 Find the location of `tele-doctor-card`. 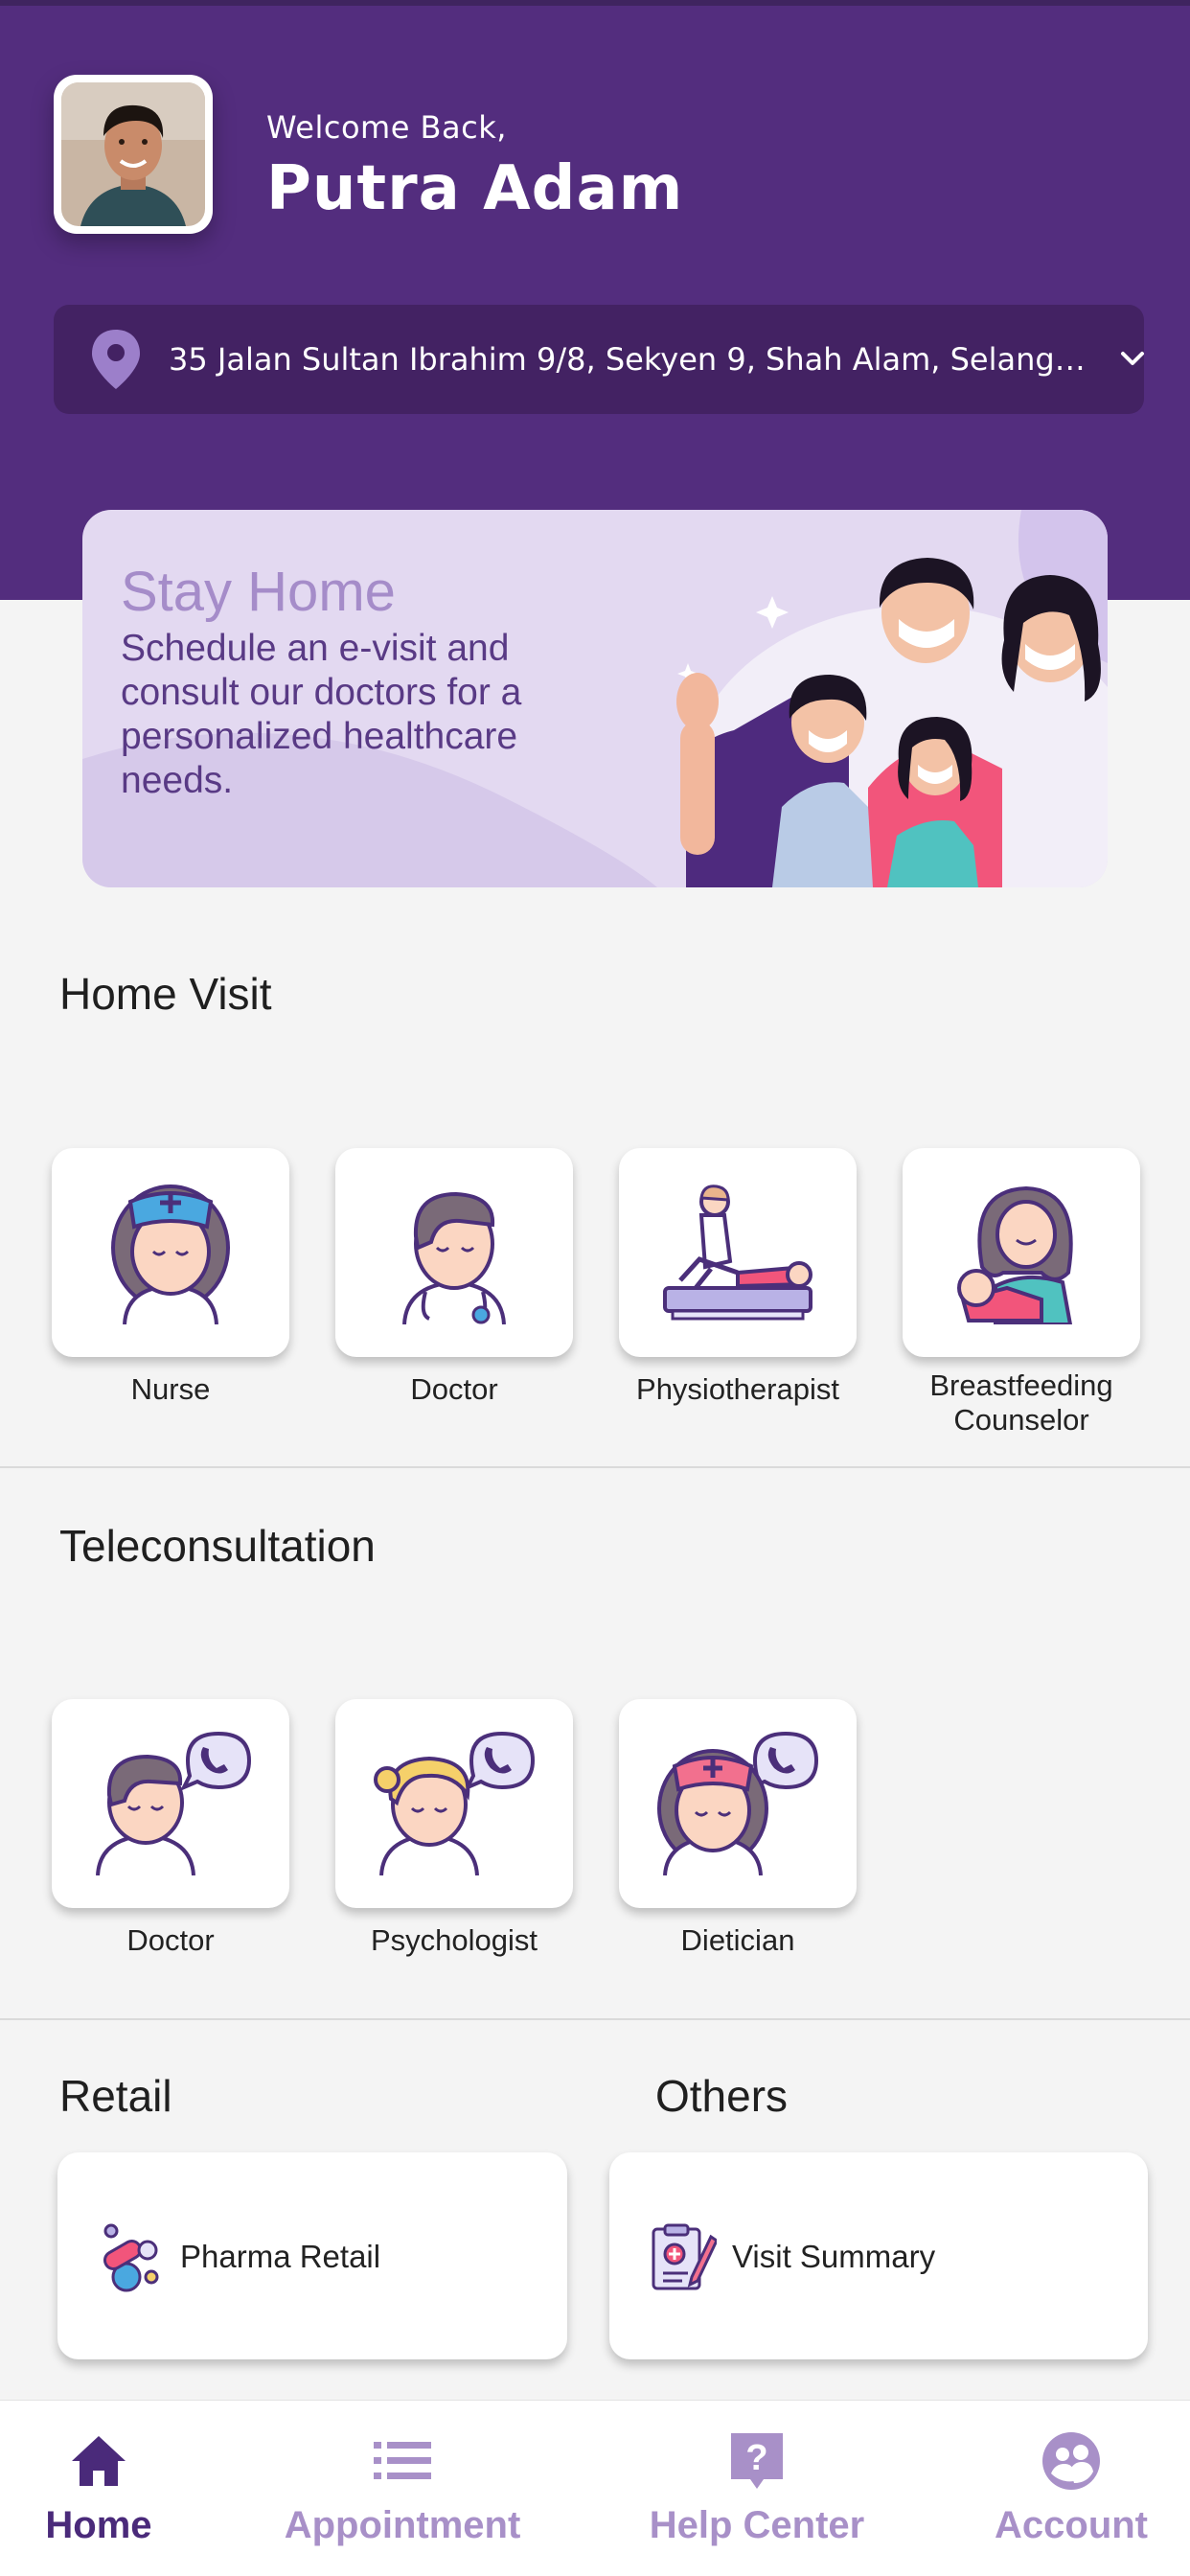

tele-doctor-card is located at coordinates (171, 1803).